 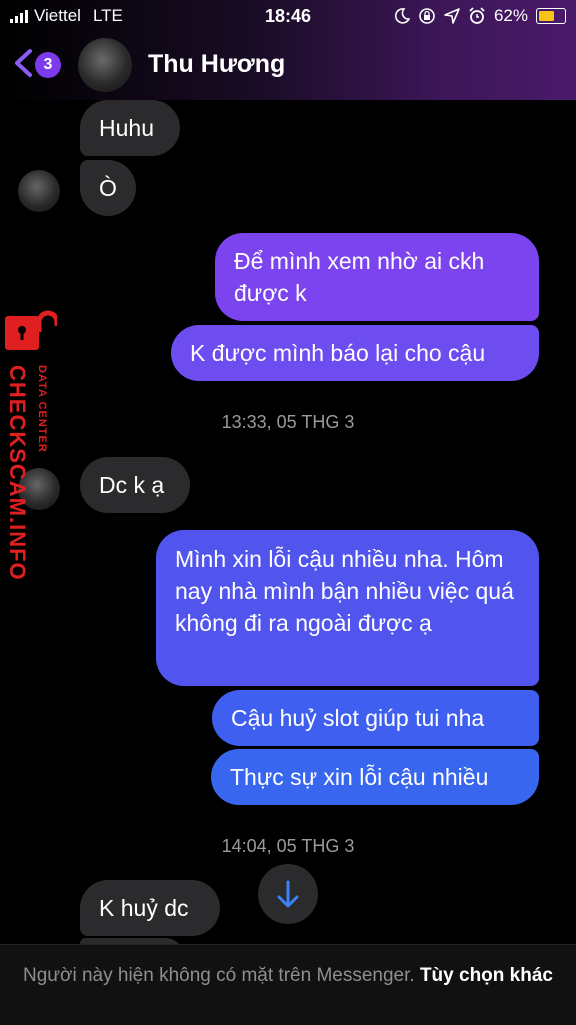 What do you see at coordinates (48, 65) in the screenshot?
I see `unread-badge: 3` at bounding box center [48, 65].